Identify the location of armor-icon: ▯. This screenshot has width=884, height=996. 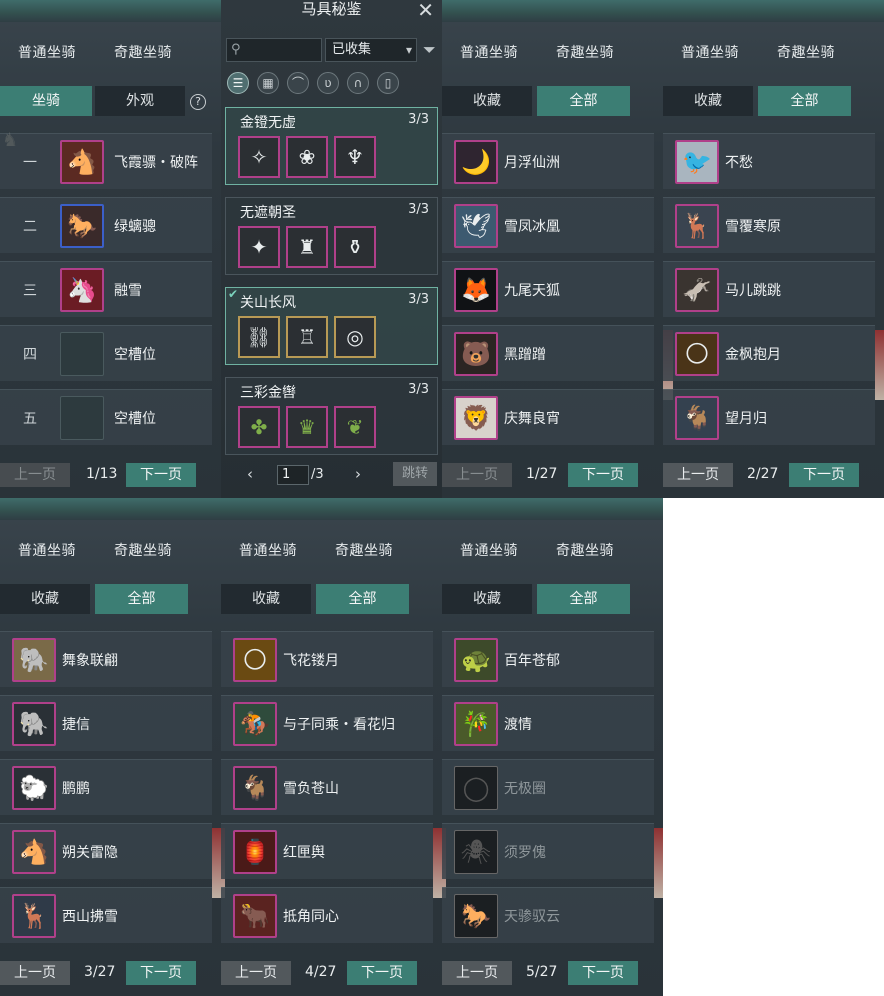
(388, 83).